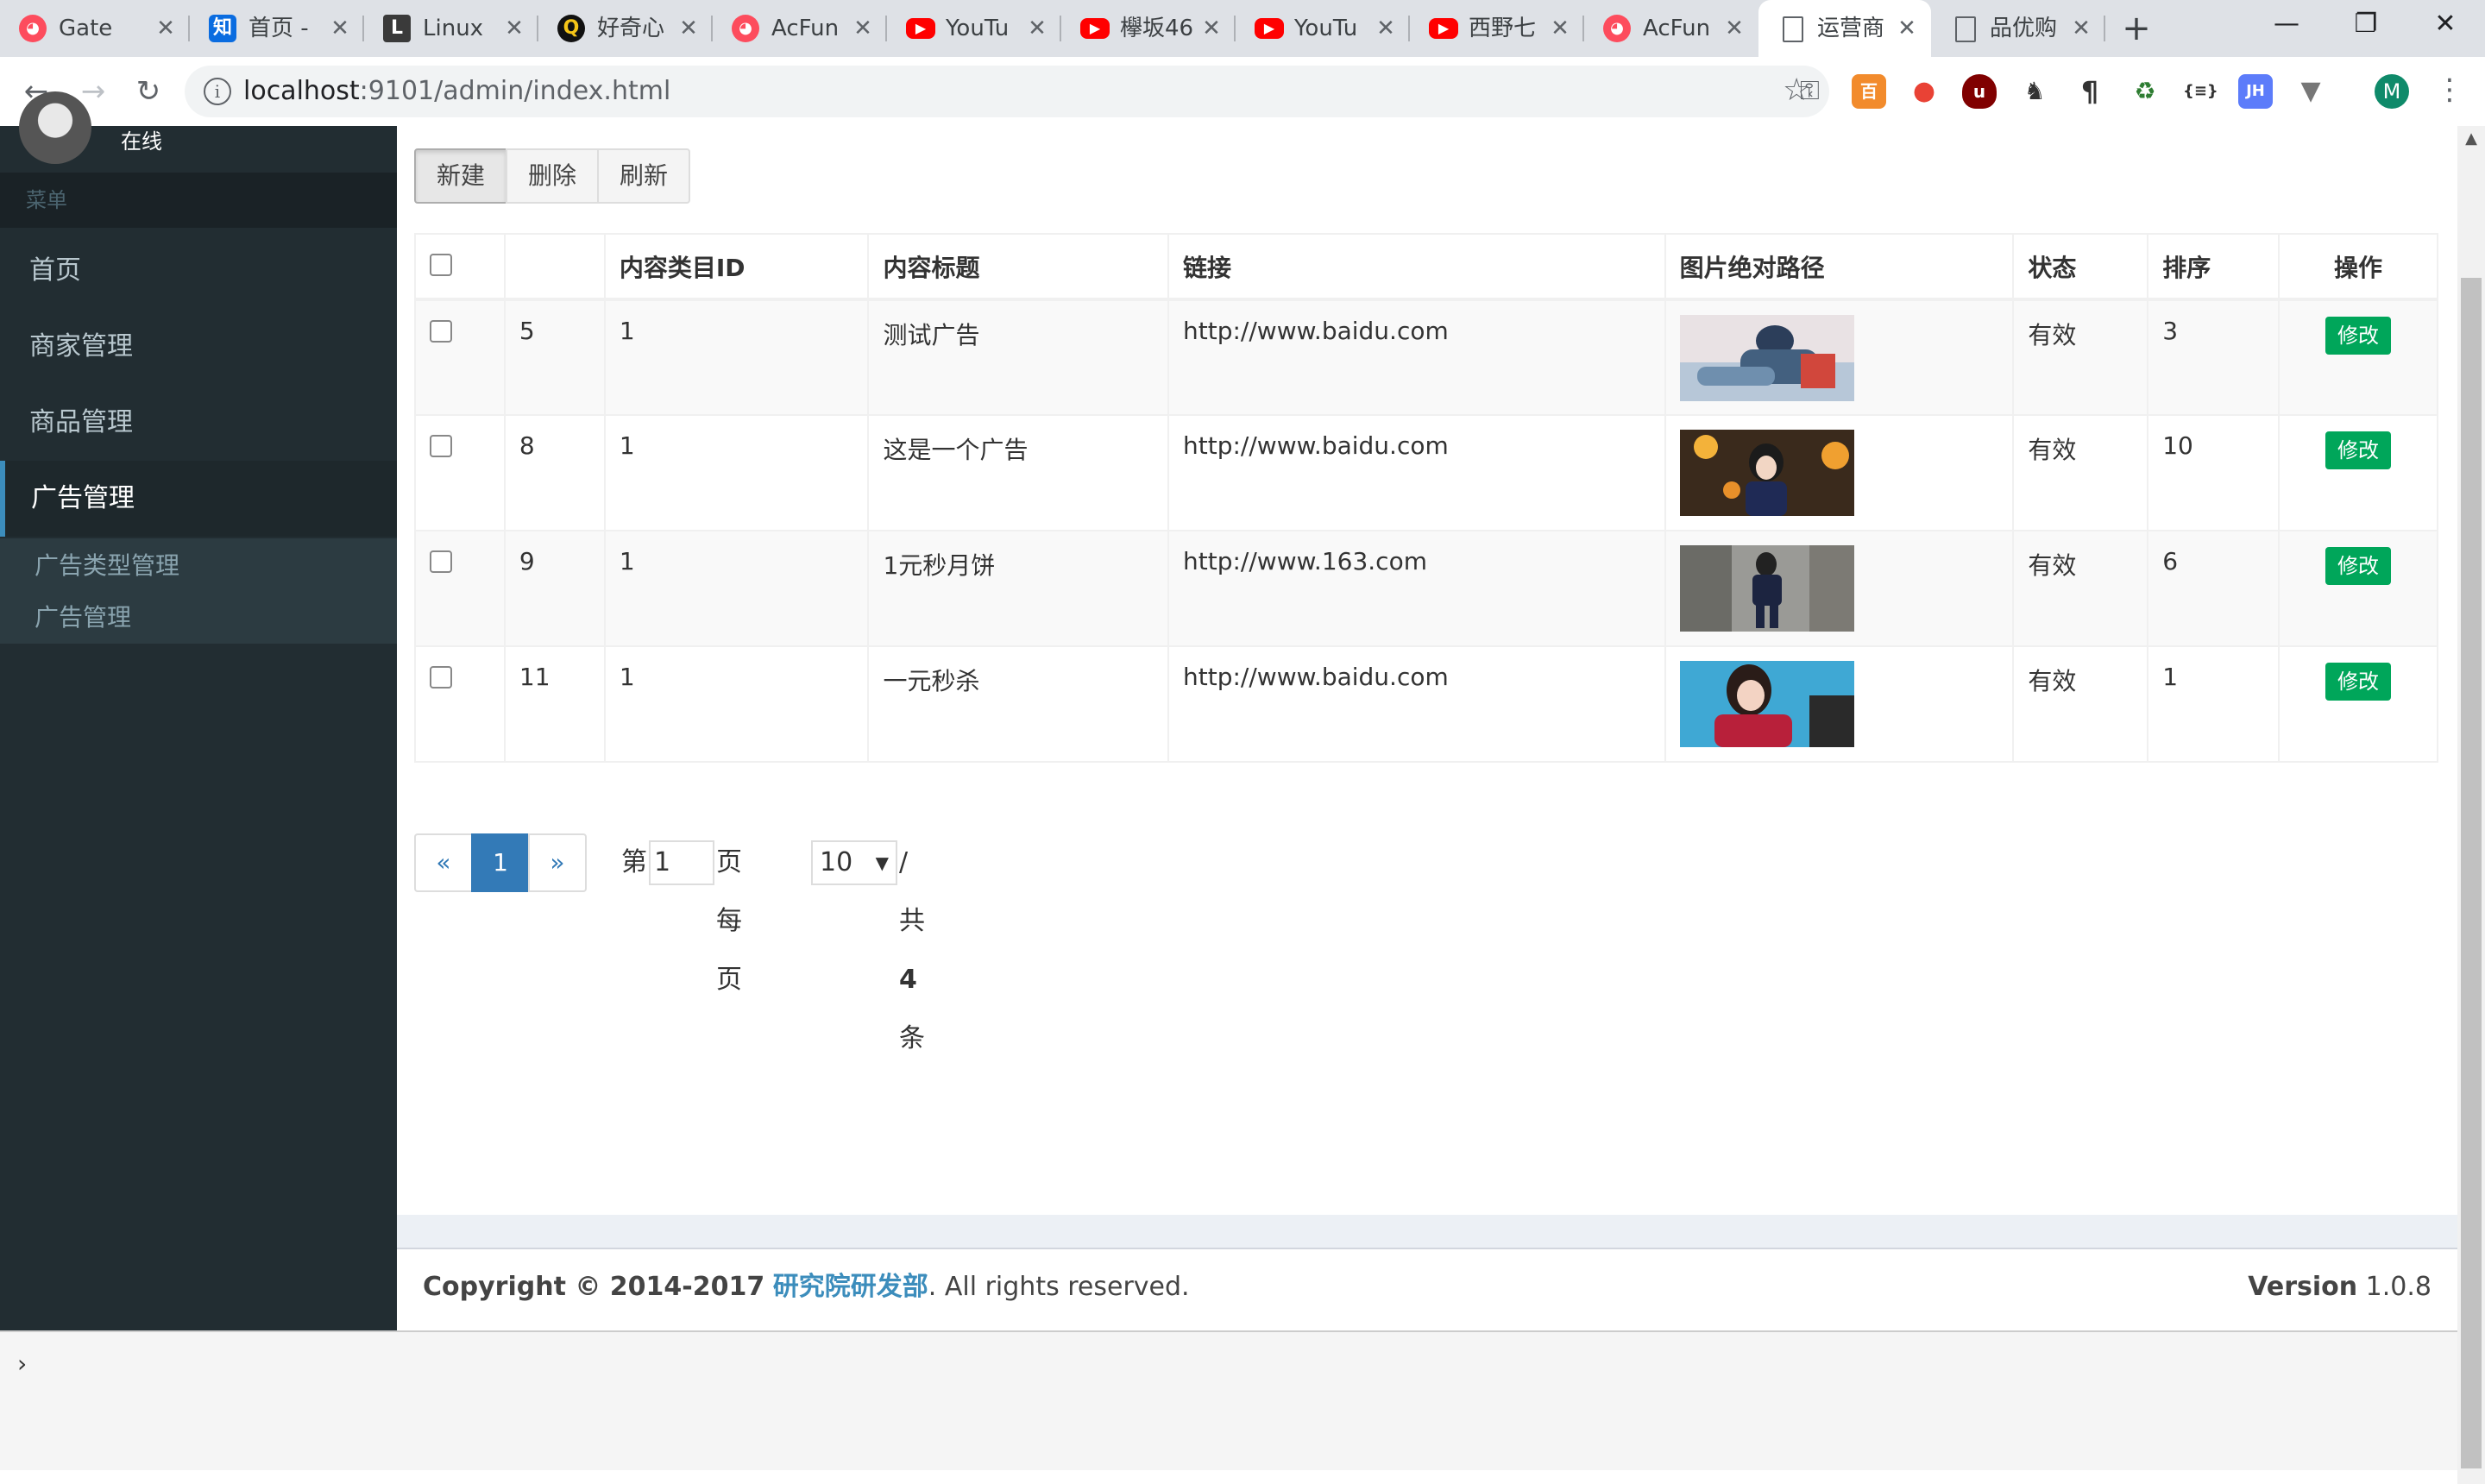 The height and width of the screenshot is (1484, 2485). Describe the element at coordinates (198, 712) in the screenshot. I see `admin-sidebar: 在线 菜单 首页 商家管理 商品管理 广告管理 广告类型管理 广告管理` at that location.